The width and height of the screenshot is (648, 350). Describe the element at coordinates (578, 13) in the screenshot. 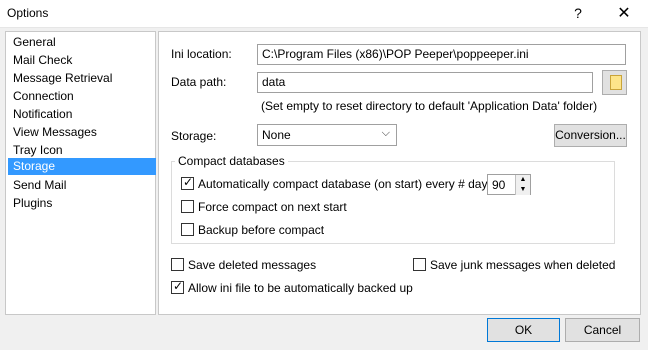

I see `help-button: ?` at that location.